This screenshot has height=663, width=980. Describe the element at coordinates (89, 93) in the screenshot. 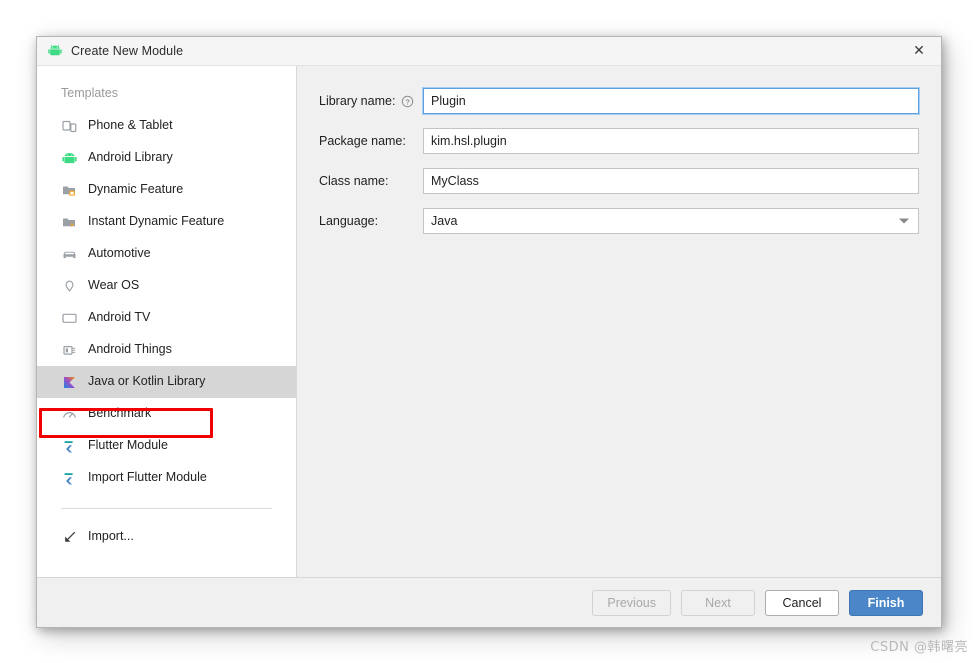

I see `templates-section-label: Templates` at that location.